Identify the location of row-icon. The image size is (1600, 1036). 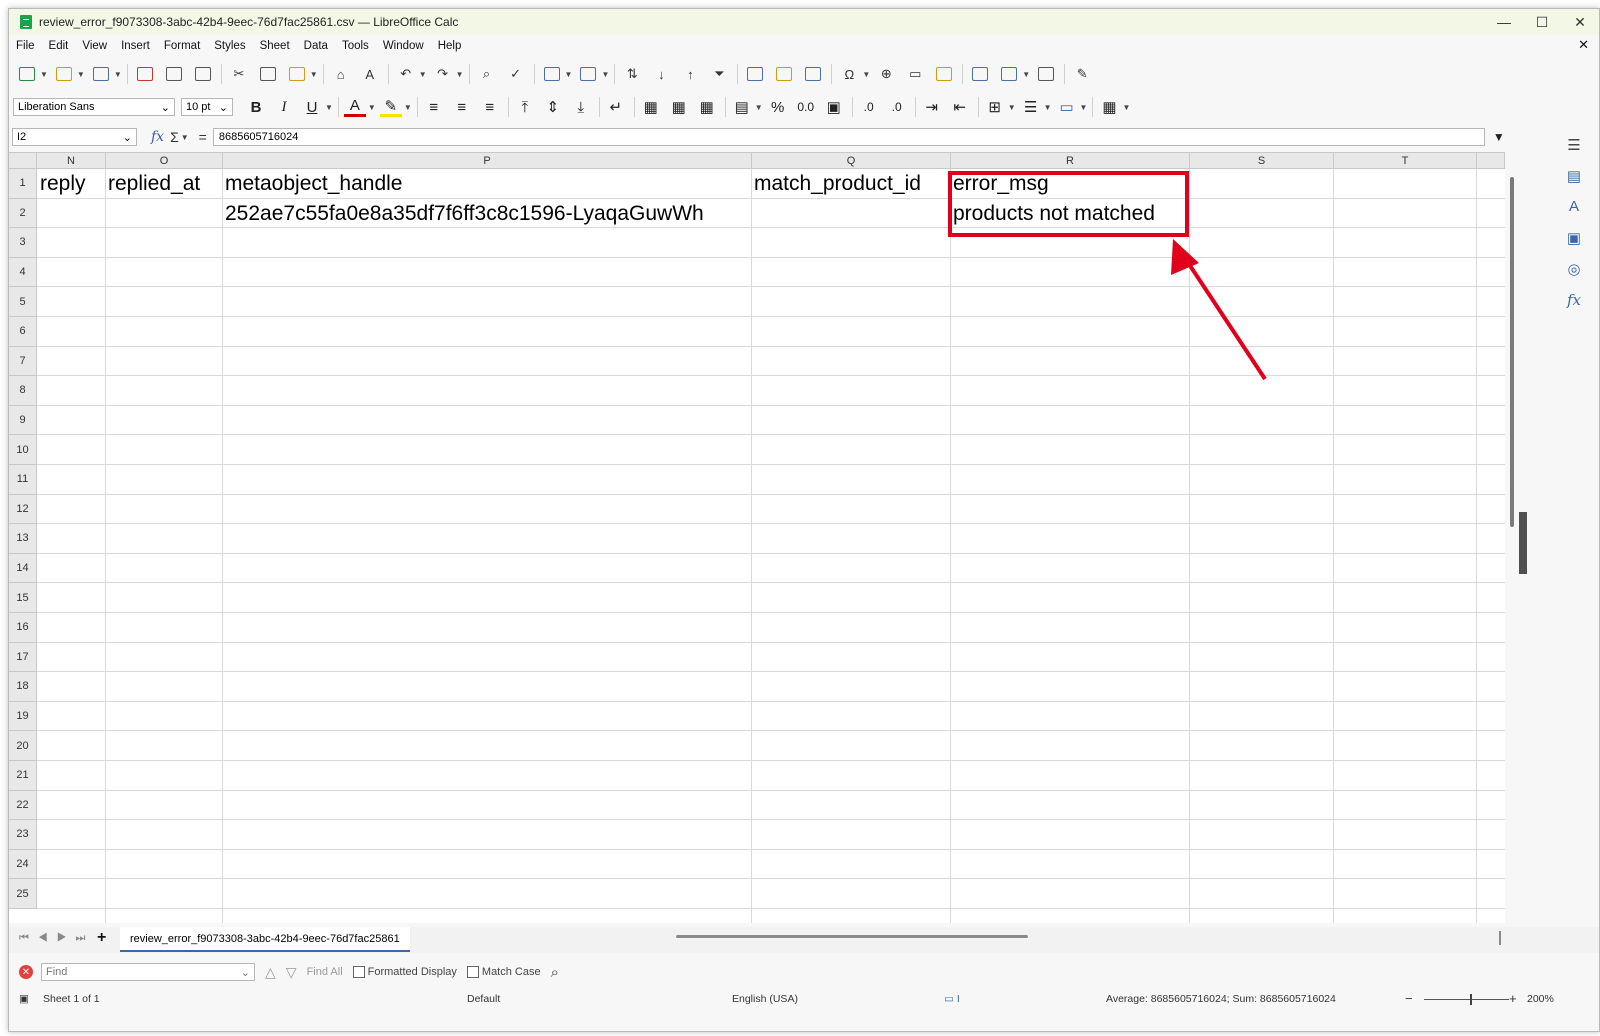
(552, 74).